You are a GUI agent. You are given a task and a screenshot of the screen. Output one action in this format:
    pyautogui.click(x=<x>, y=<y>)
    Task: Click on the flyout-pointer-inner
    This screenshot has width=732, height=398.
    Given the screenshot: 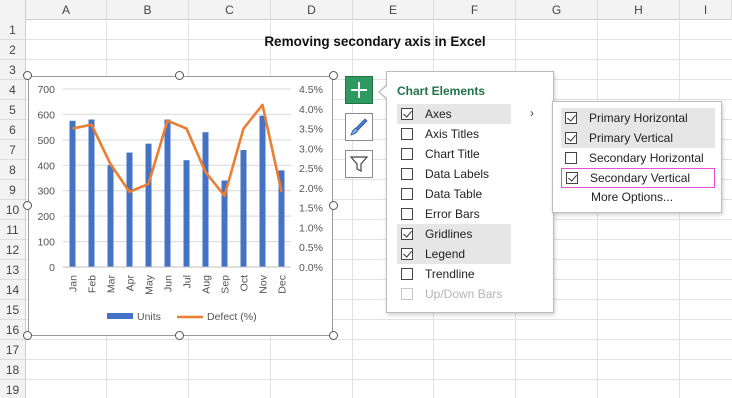 What is the action you would take?
    pyautogui.click(x=384, y=92)
    